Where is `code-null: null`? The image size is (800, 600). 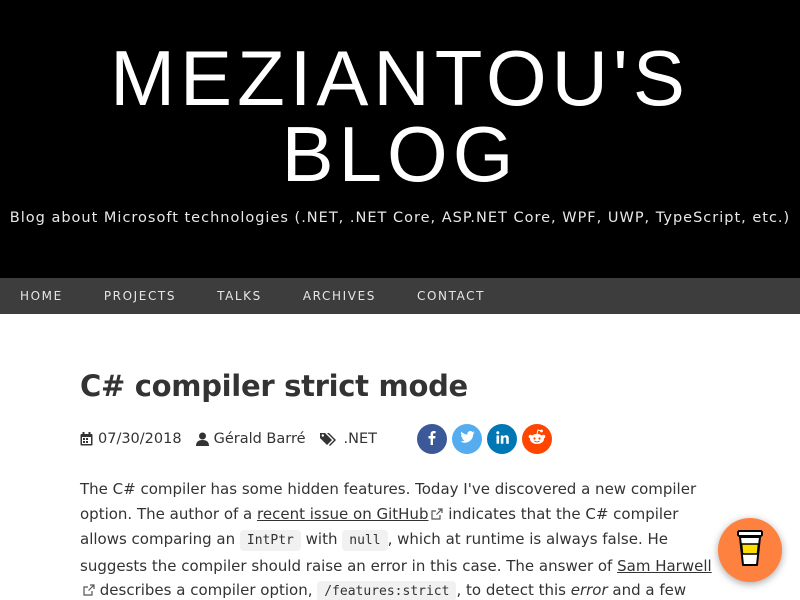 code-null: null is located at coordinates (365, 540).